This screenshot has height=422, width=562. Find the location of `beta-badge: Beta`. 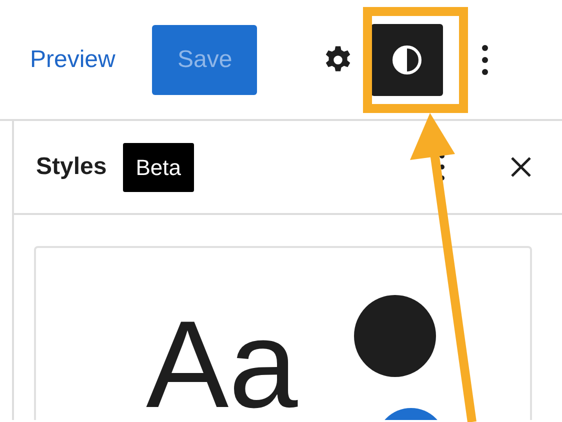

beta-badge: Beta is located at coordinates (158, 167).